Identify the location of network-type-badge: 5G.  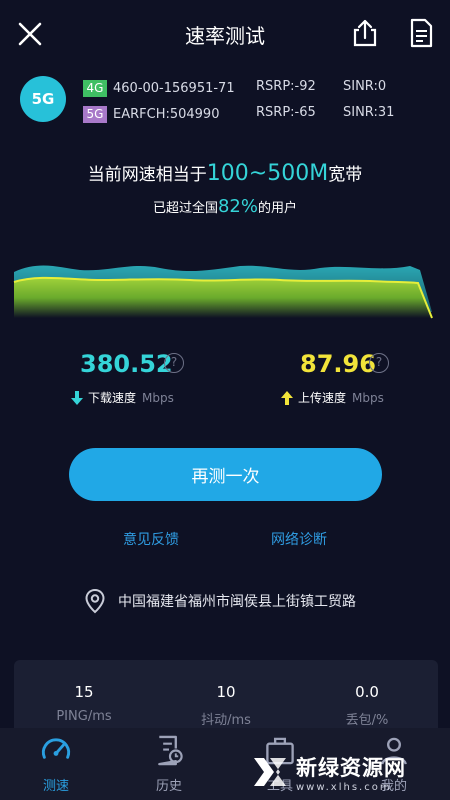
(43, 99).